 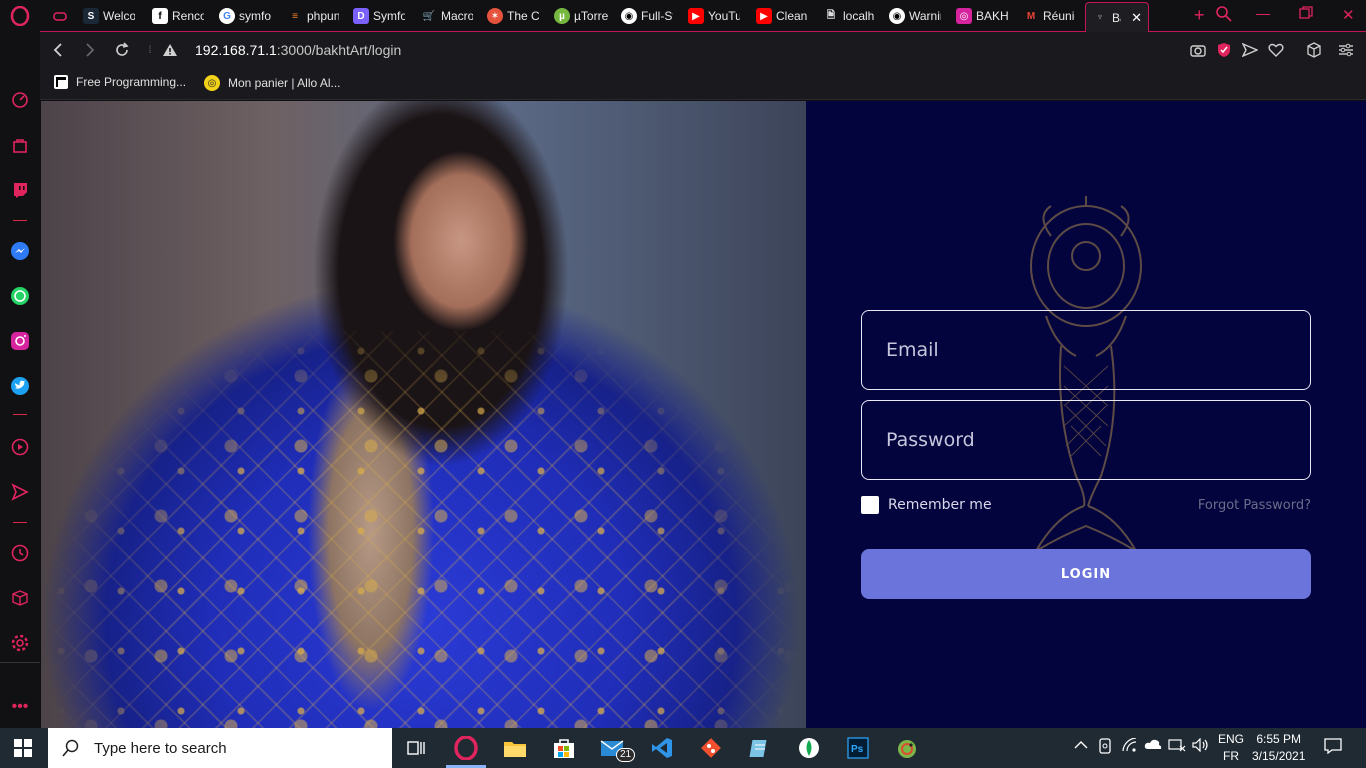 What do you see at coordinates (1250, 50) in the screenshot?
I see `send-to-flow-icon` at bounding box center [1250, 50].